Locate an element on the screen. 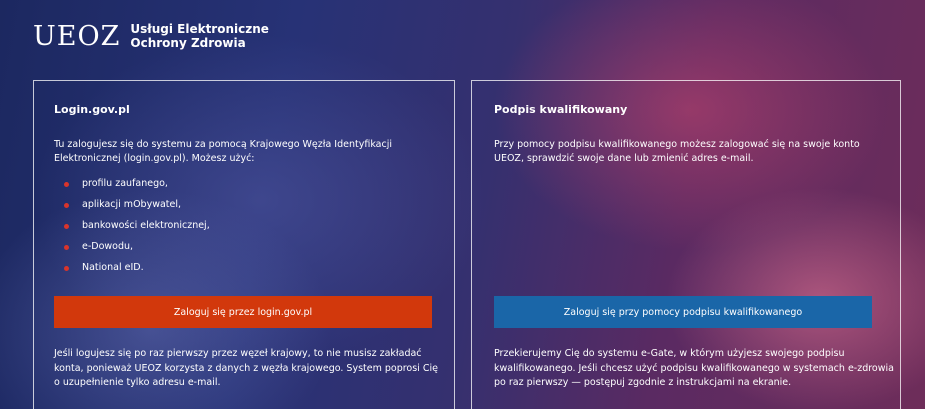 Image resolution: width=925 pixels, height=417 pixels. option-label: bankowości elektronicznej, is located at coordinates (146, 225).